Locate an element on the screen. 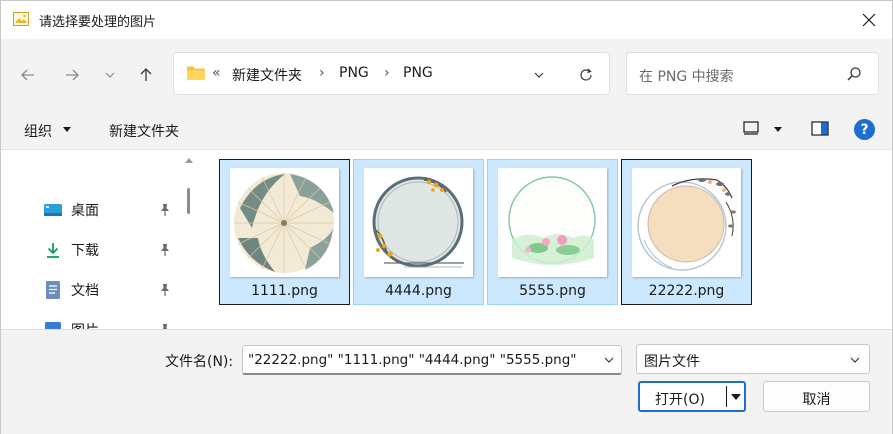 This screenshot has width=893, height=434. organize-caret-icon is located at coordinates (67, 129).